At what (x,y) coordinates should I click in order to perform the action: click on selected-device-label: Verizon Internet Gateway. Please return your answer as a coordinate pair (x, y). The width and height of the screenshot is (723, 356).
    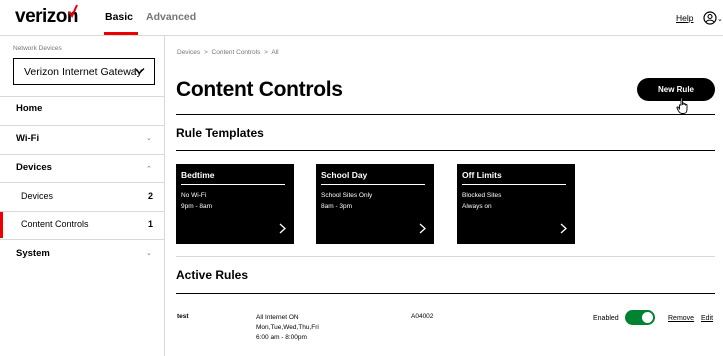
    Looking at the image, I should click on (83, 71).